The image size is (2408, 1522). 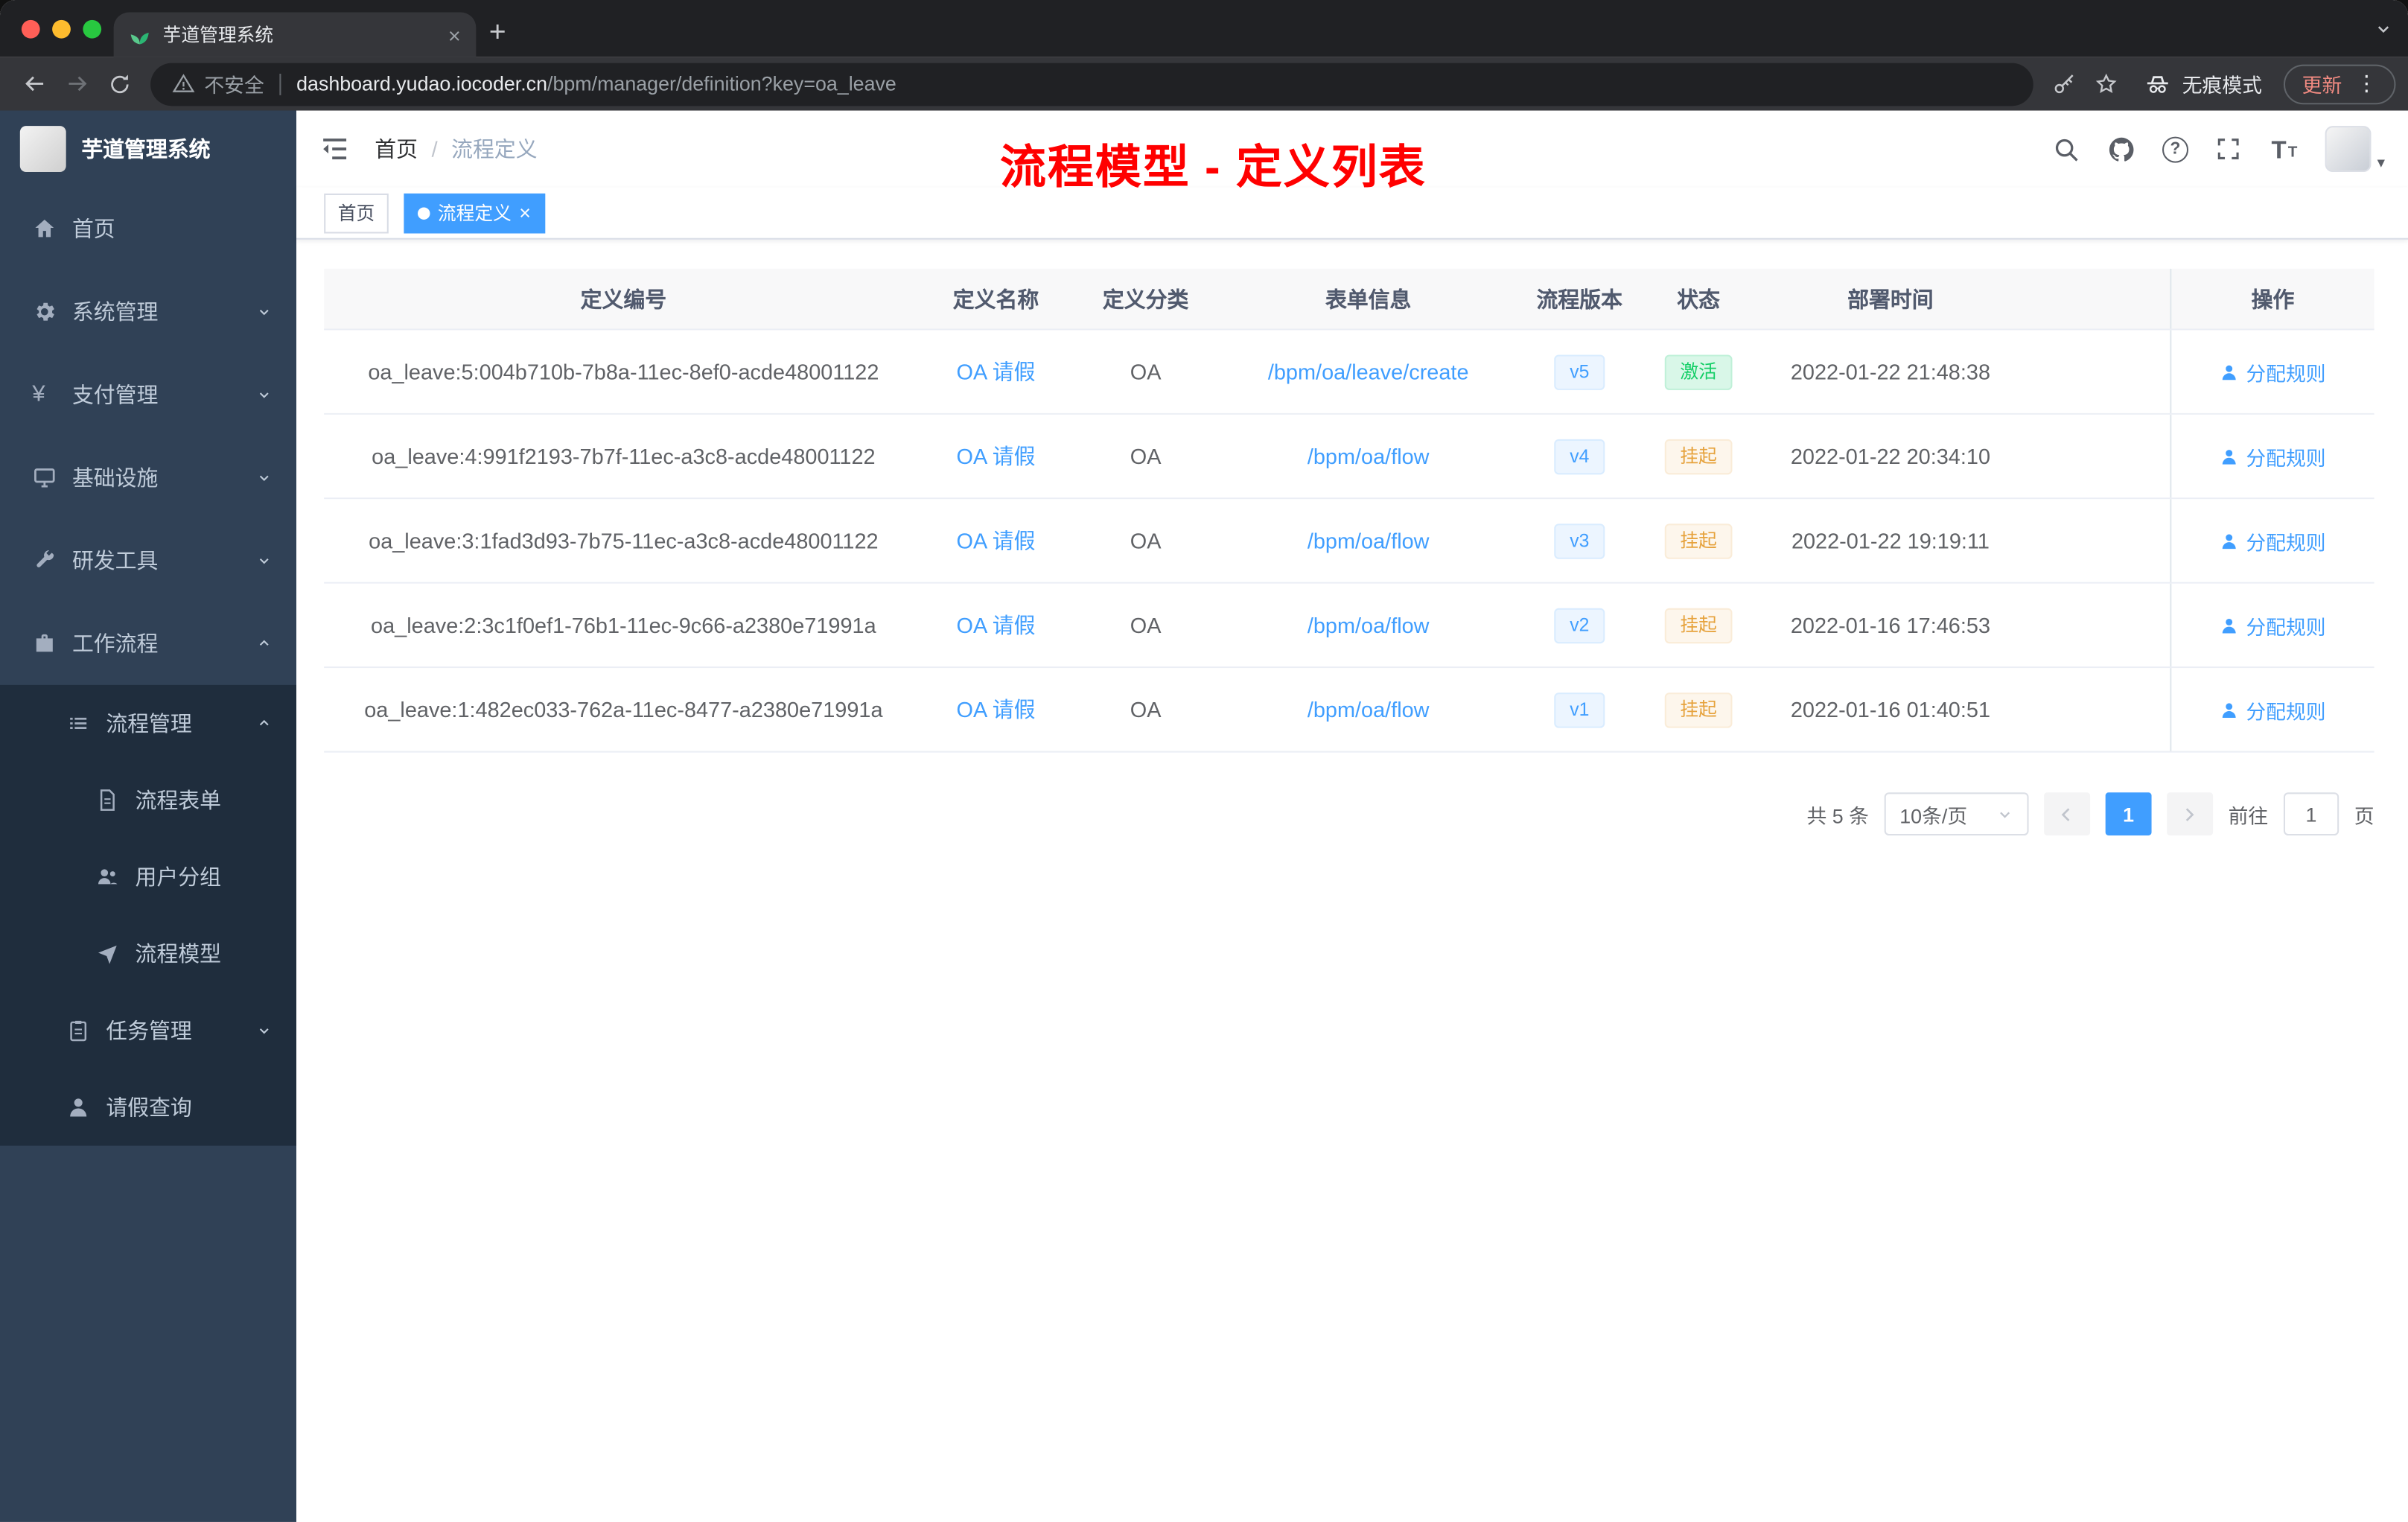 I want to click on url-host: dashboard.yudao.iocoder.cn, so click(x=422, y=83).